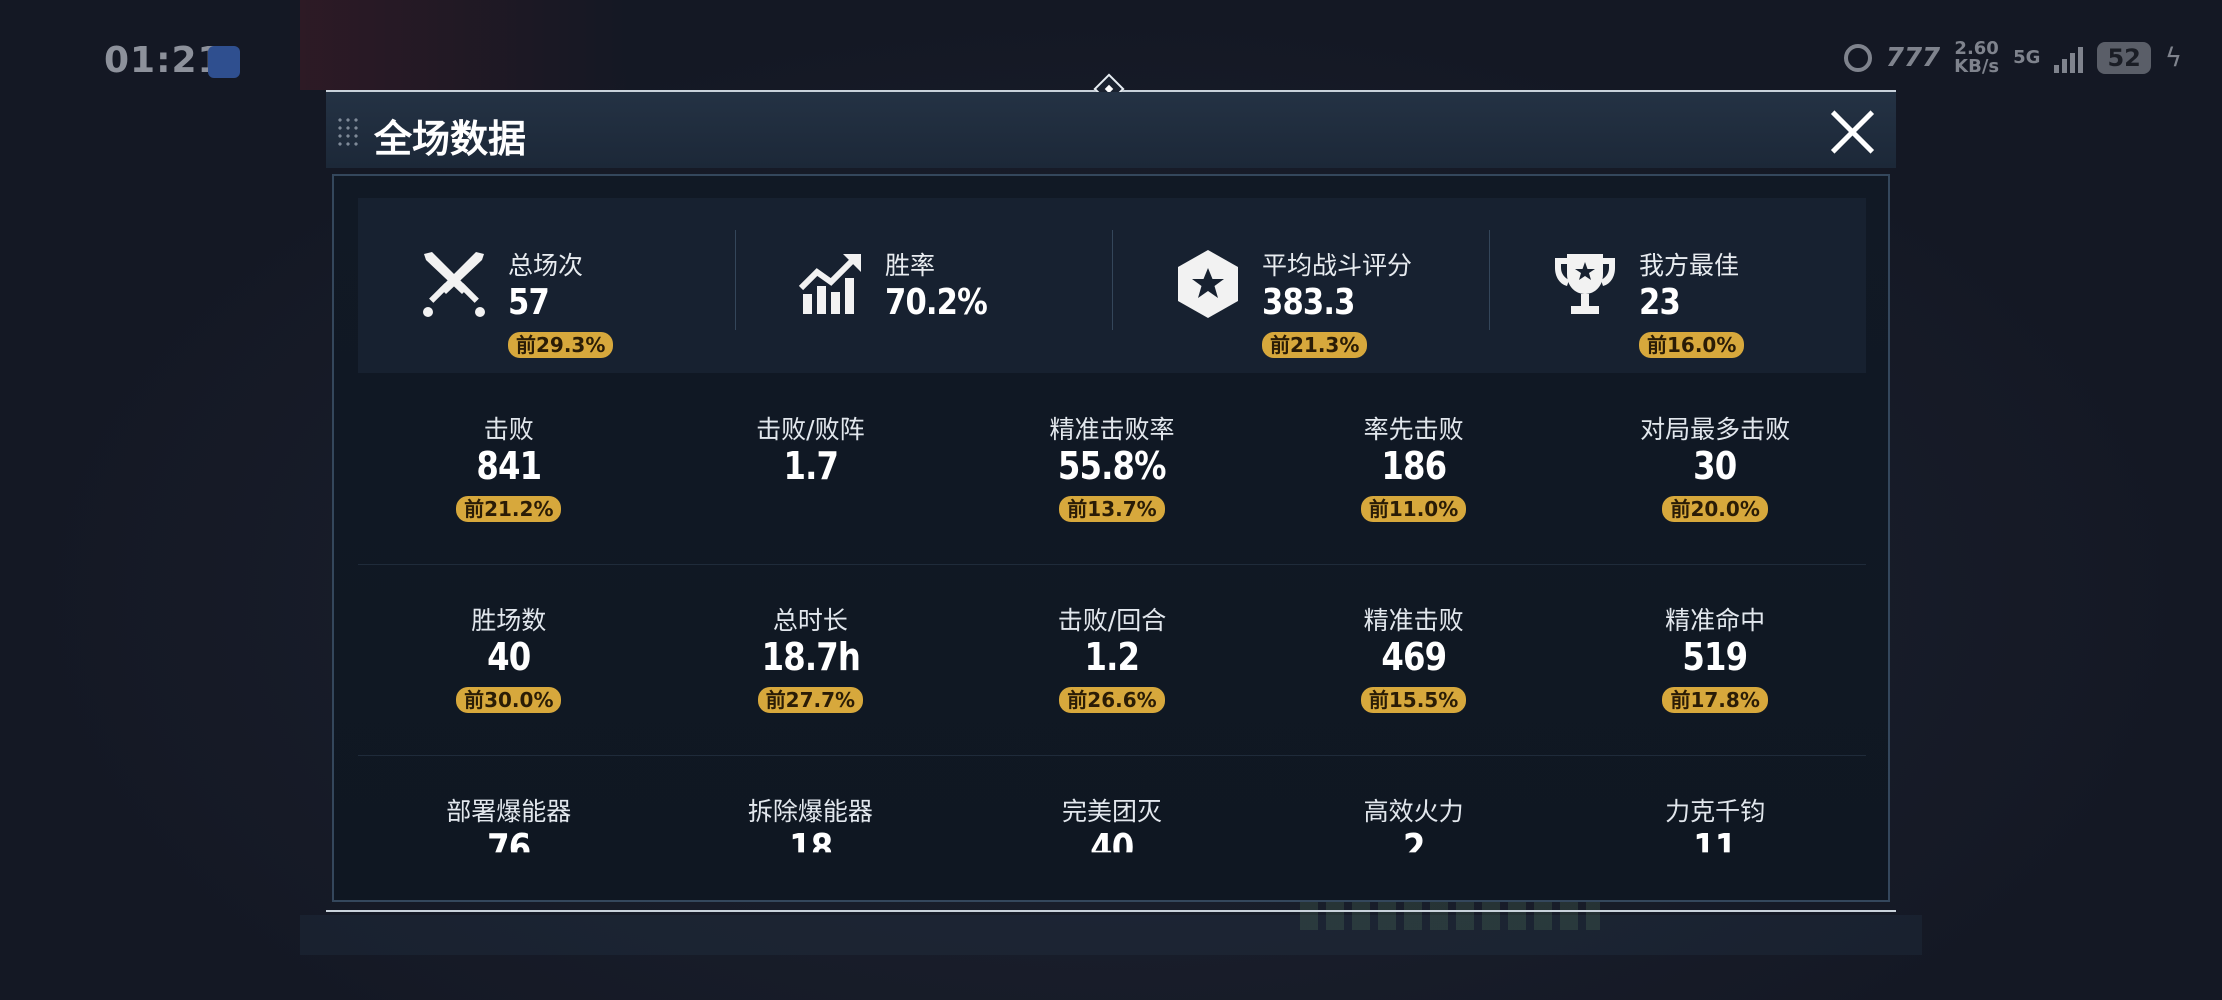  Describe the element at coordinates (1413, 848) in the screenshot. I see `stat-value: 2` at that location.